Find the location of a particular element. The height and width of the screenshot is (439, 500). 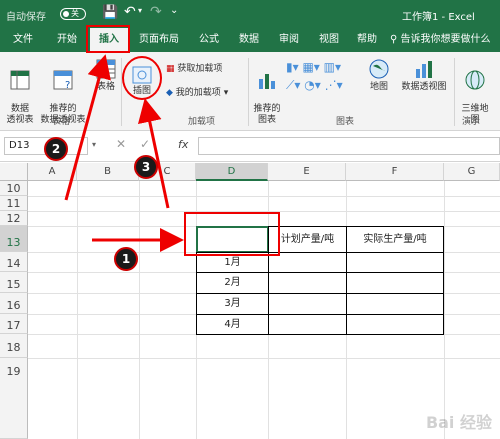

arrow-to-insert-tab is located at coordinates (87, 127).